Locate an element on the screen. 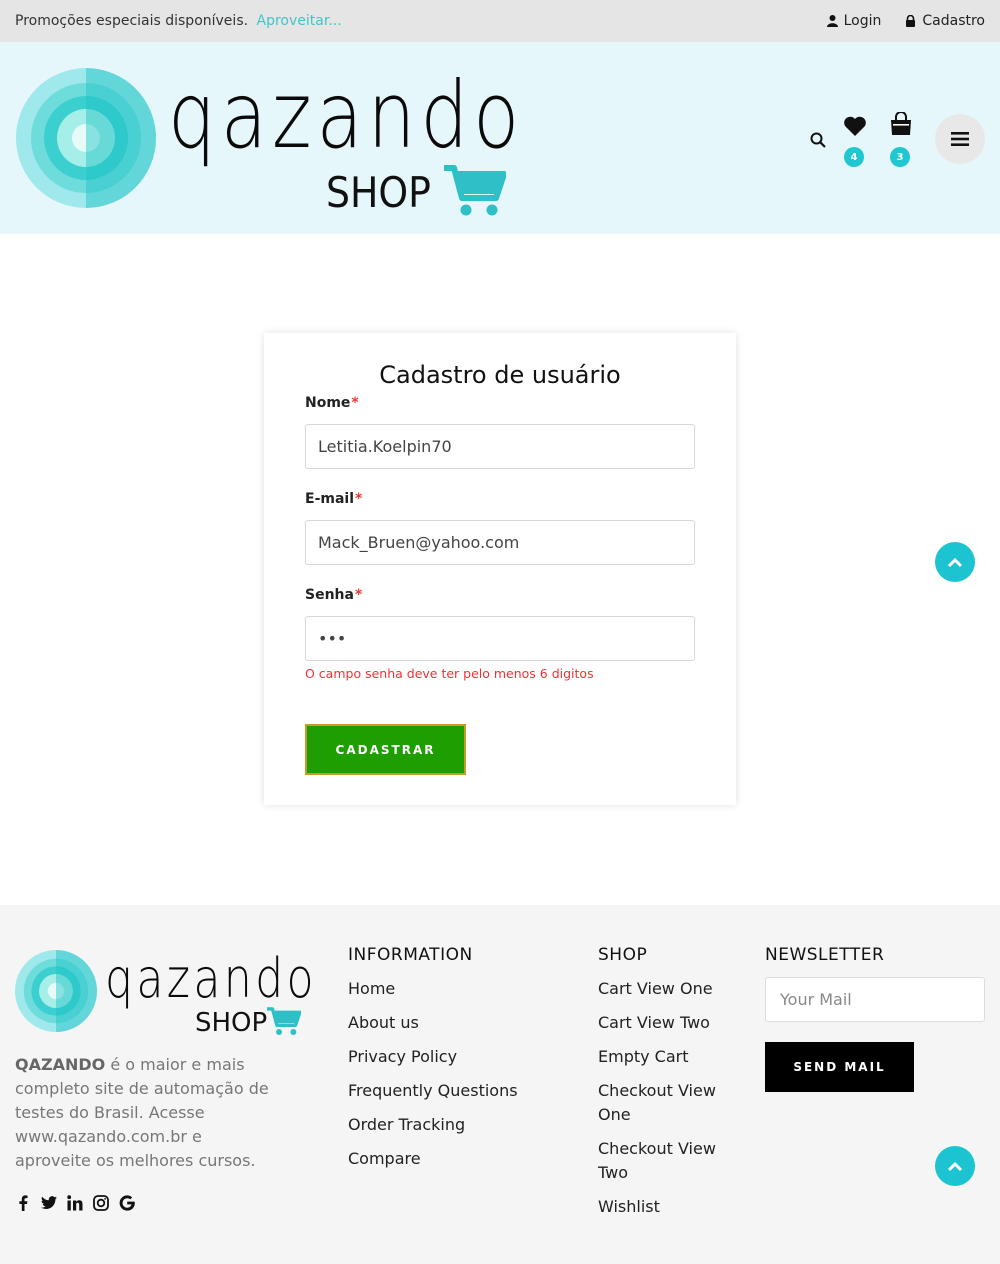 The width and height of the screenshot is (1000, 1264). footer-link-wishlist: Wishlist is located at coordinates (668, 1207).